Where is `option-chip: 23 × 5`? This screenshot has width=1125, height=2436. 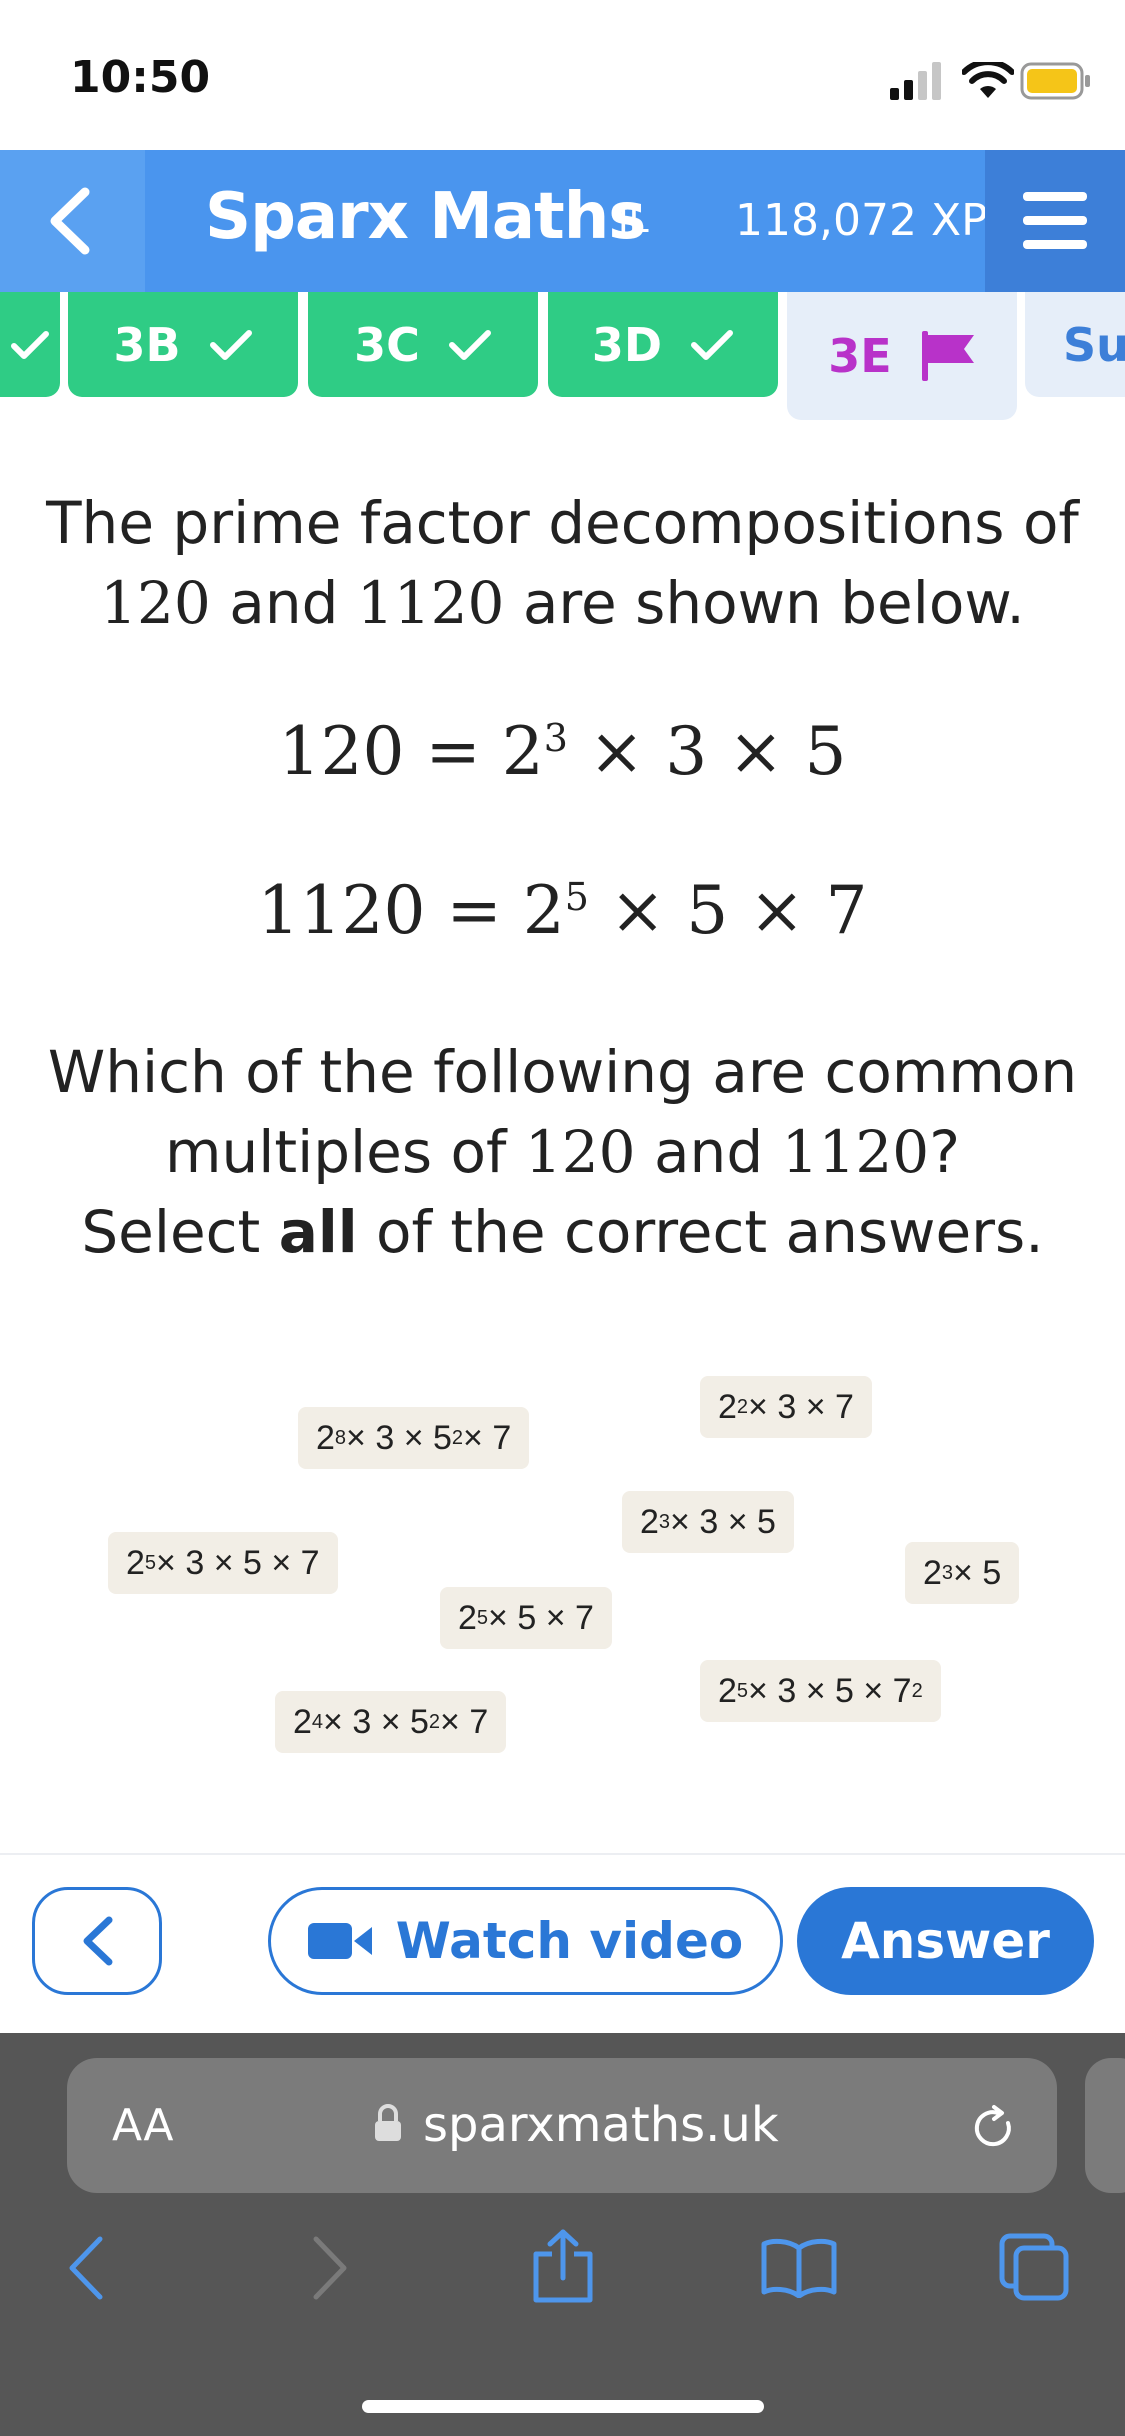 option-chip: 23 × 5 is located at coordinates (962, 1573).